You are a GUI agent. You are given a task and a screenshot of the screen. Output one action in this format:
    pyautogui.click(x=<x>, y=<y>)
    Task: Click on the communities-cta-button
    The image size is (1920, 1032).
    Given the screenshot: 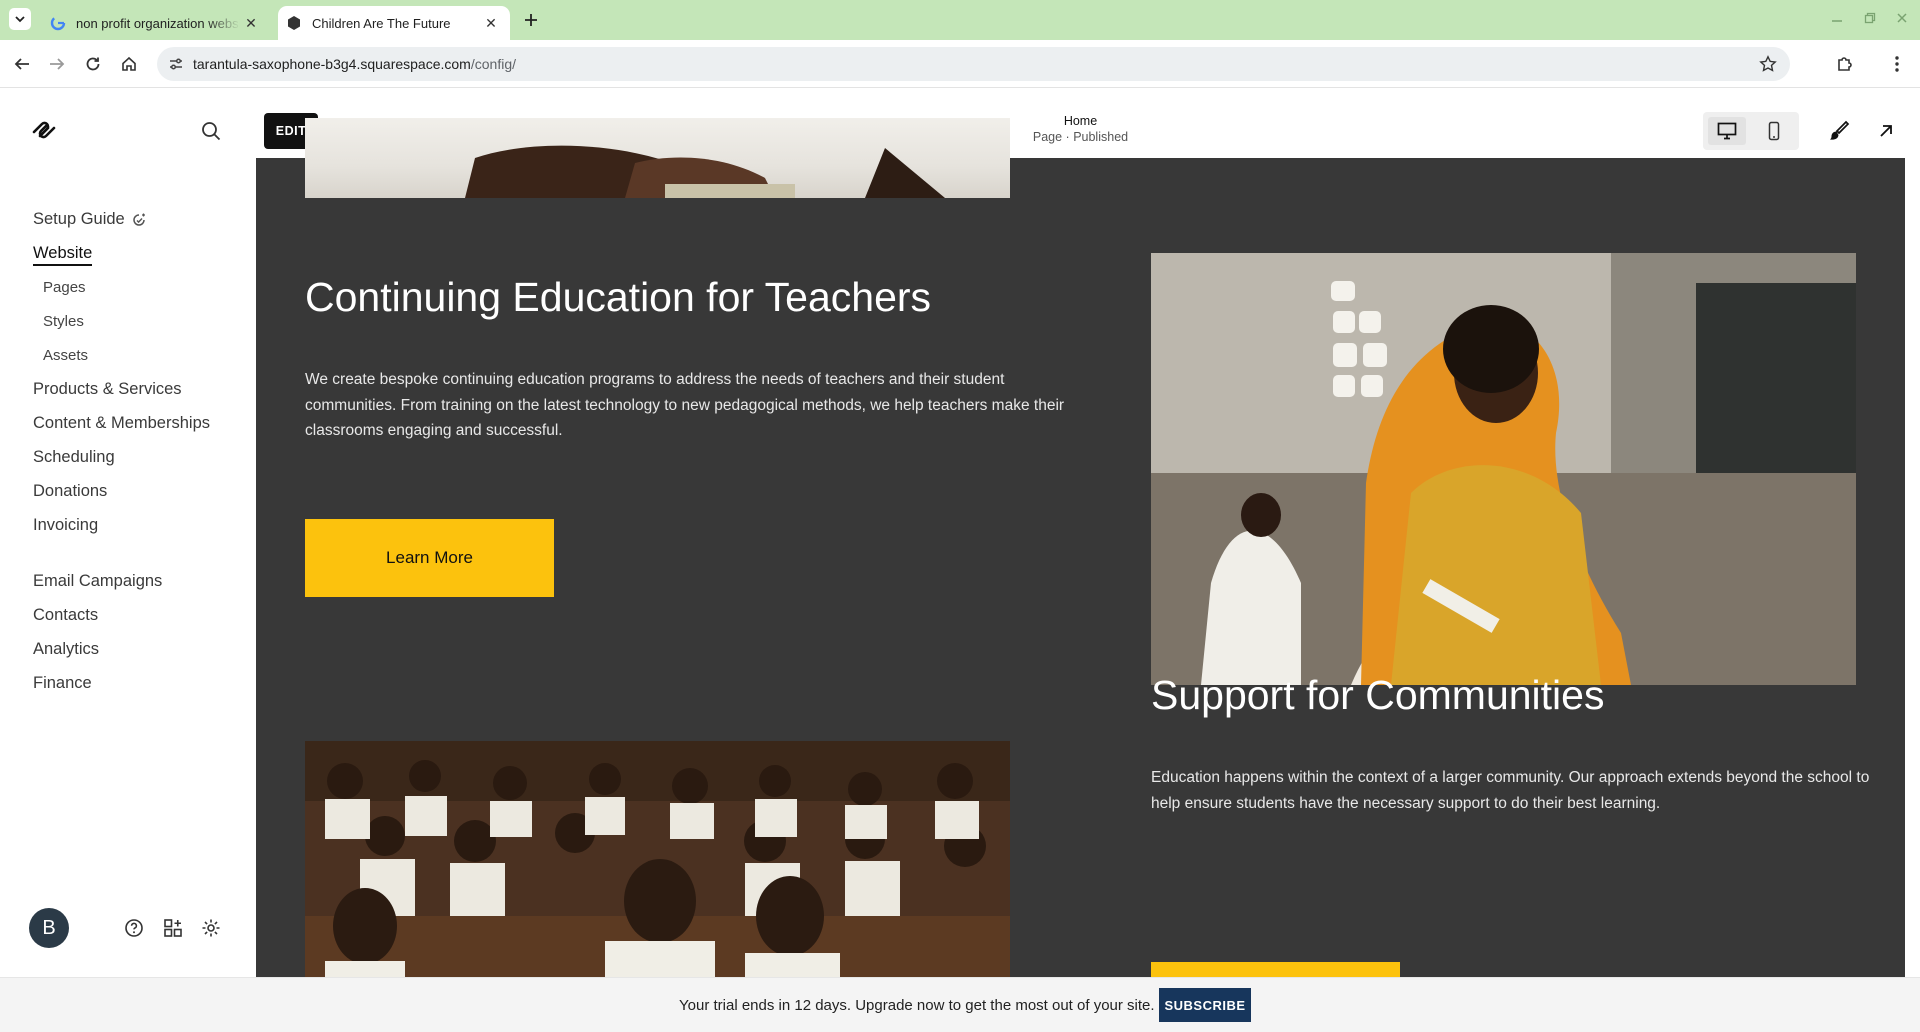 What is the action you would take?
    pyautogui.click(x=1275, y=969)
    